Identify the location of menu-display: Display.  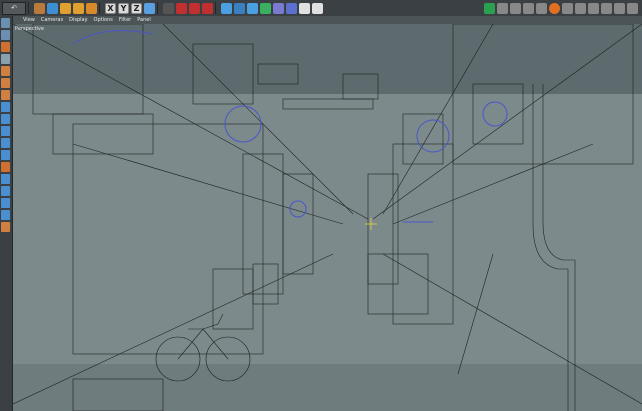
(78, 20).